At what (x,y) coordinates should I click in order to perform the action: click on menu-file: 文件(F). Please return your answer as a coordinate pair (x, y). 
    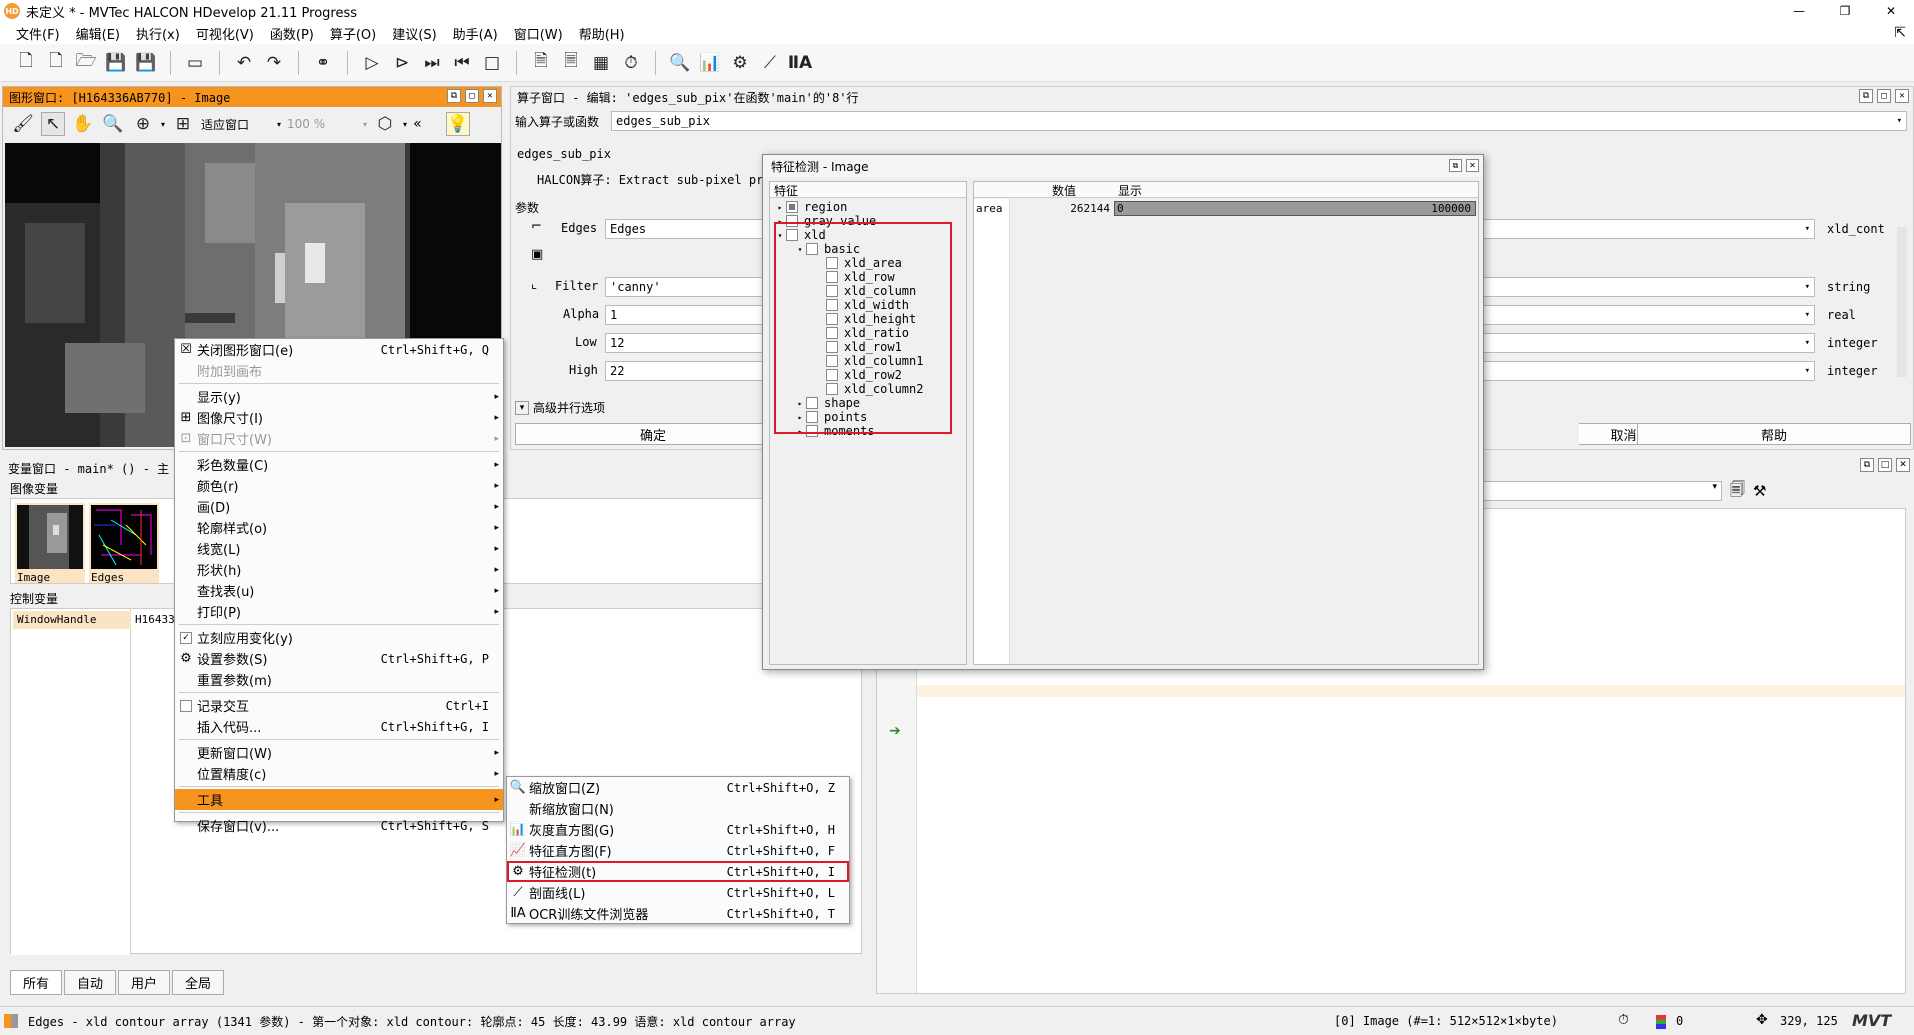
    Looking at the image, I should click on (38, 33).